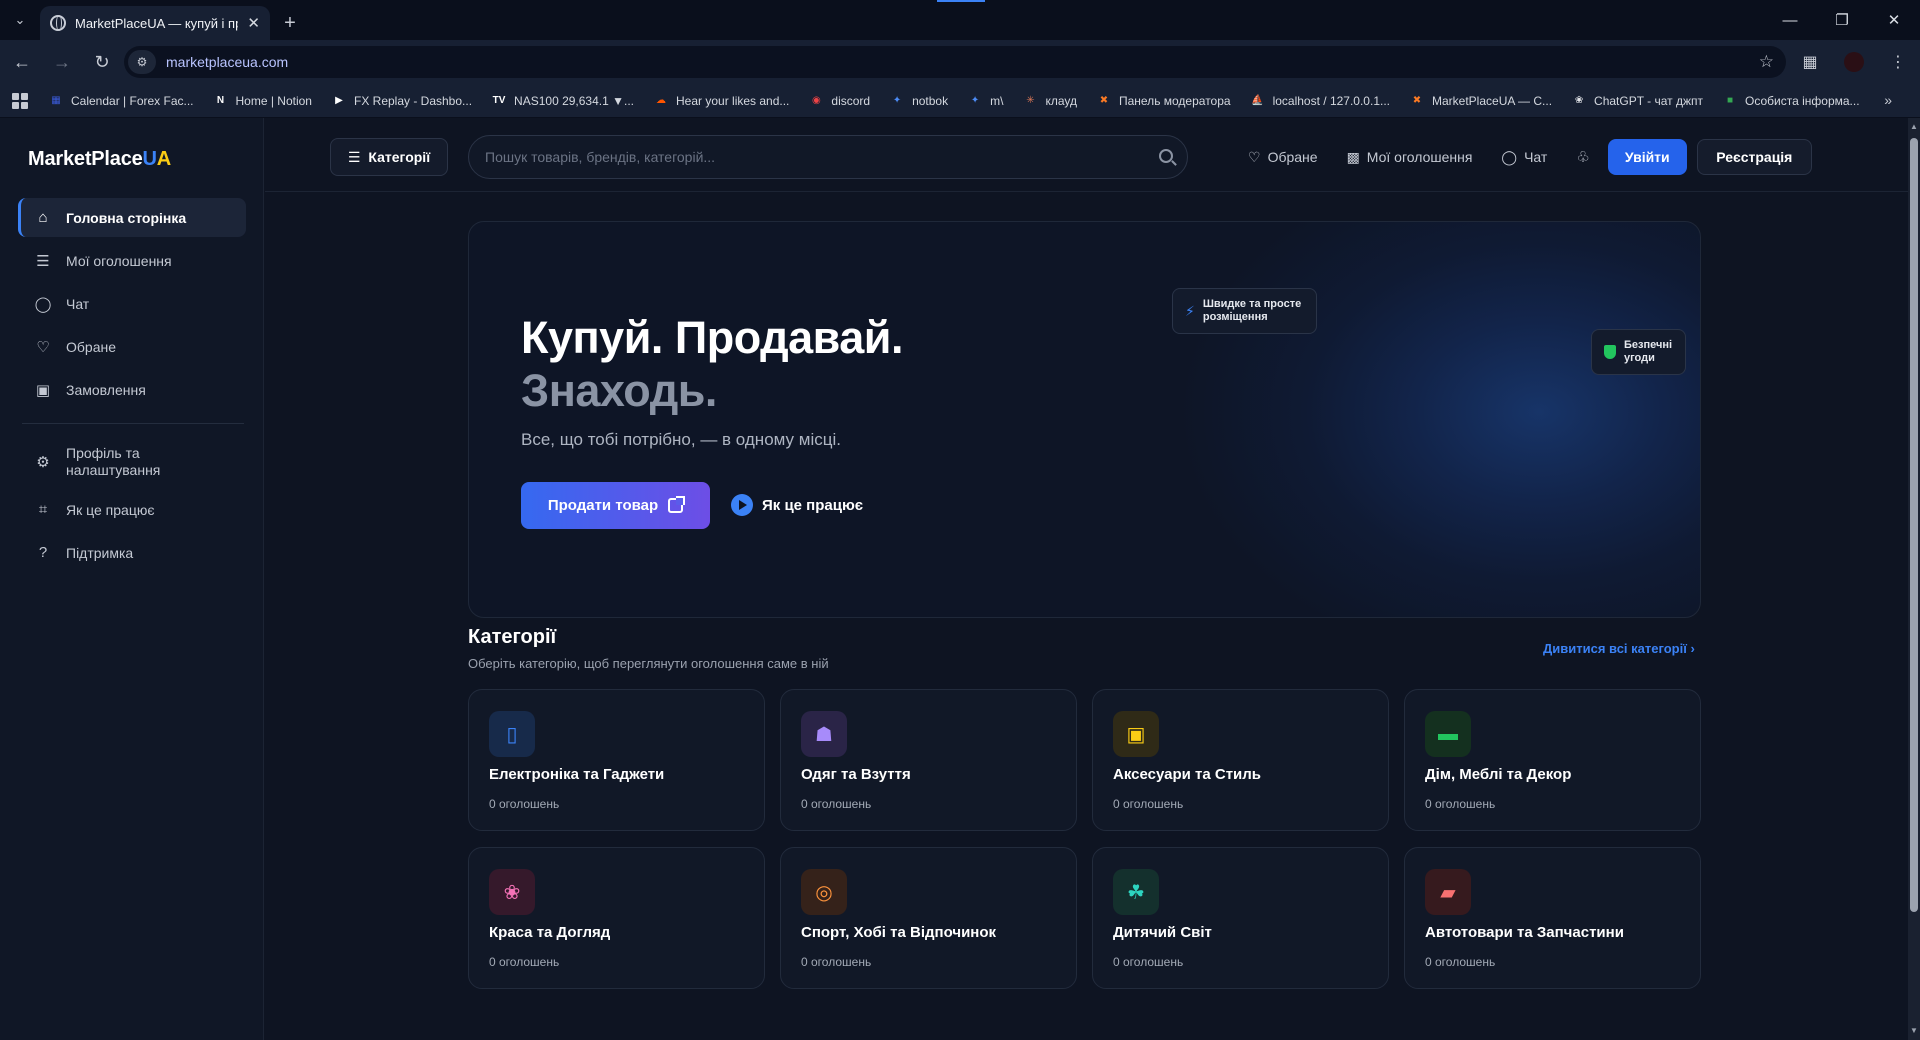 Image resolution: width=1920 pixels, height=1040 pixels. I want to click on categories-menu-button: ☰ Категорії, so click(389, 157).